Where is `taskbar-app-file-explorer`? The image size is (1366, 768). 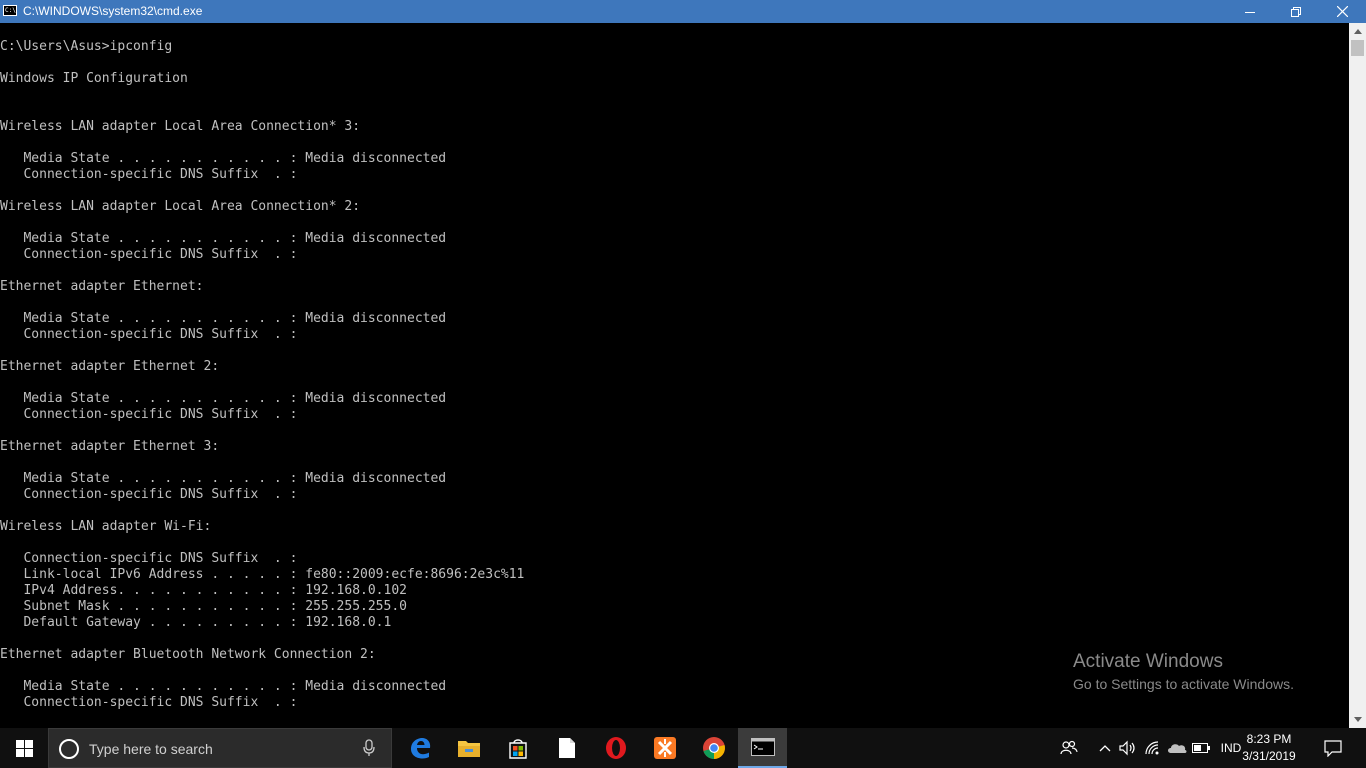
taskbar-app-file-explorer is located at coordinates (468, 748).